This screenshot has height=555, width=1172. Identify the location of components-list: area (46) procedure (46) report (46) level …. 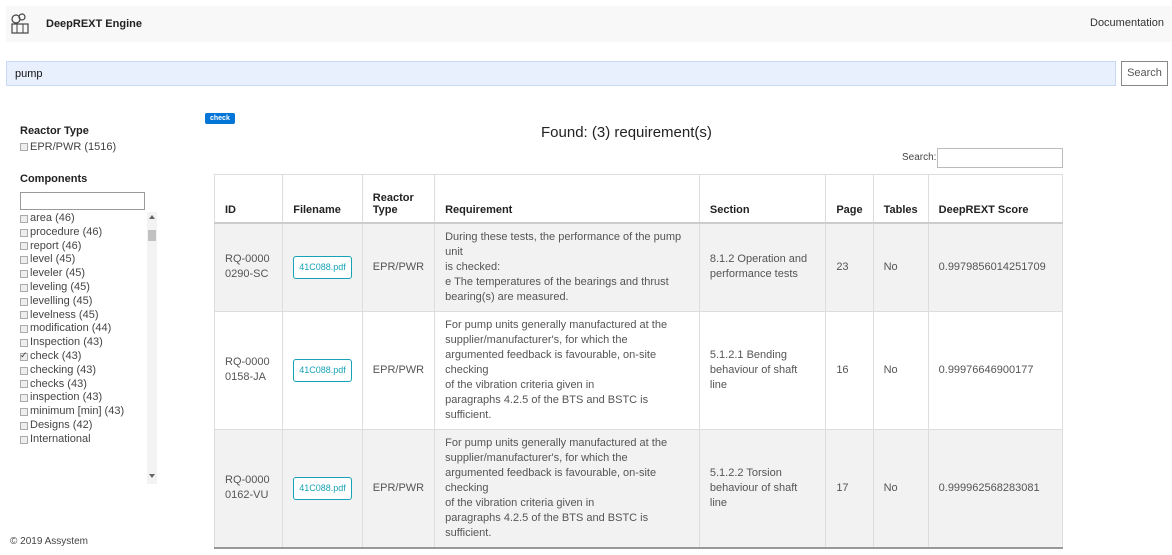
(90, 348).